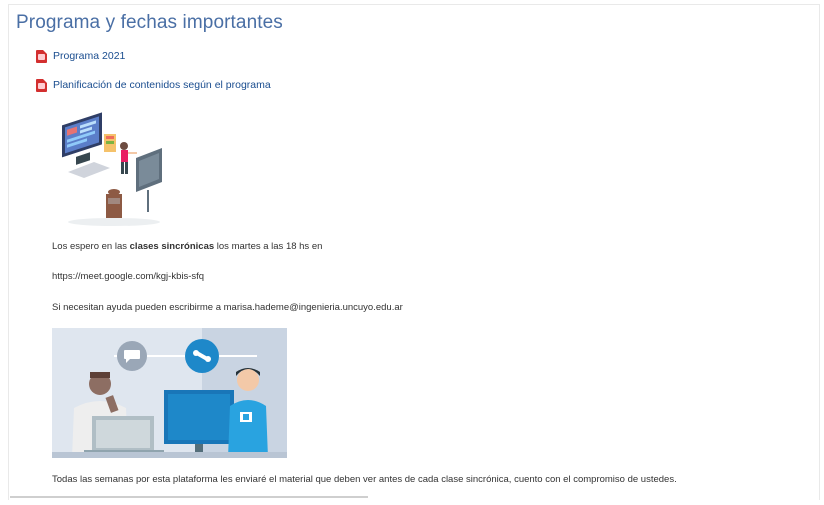 This screenshot has width=824, height=505. What do you see at coordinates (112, 169) in the screenshot?
I see `classroom-illustration` at bounding box center [112, 169].